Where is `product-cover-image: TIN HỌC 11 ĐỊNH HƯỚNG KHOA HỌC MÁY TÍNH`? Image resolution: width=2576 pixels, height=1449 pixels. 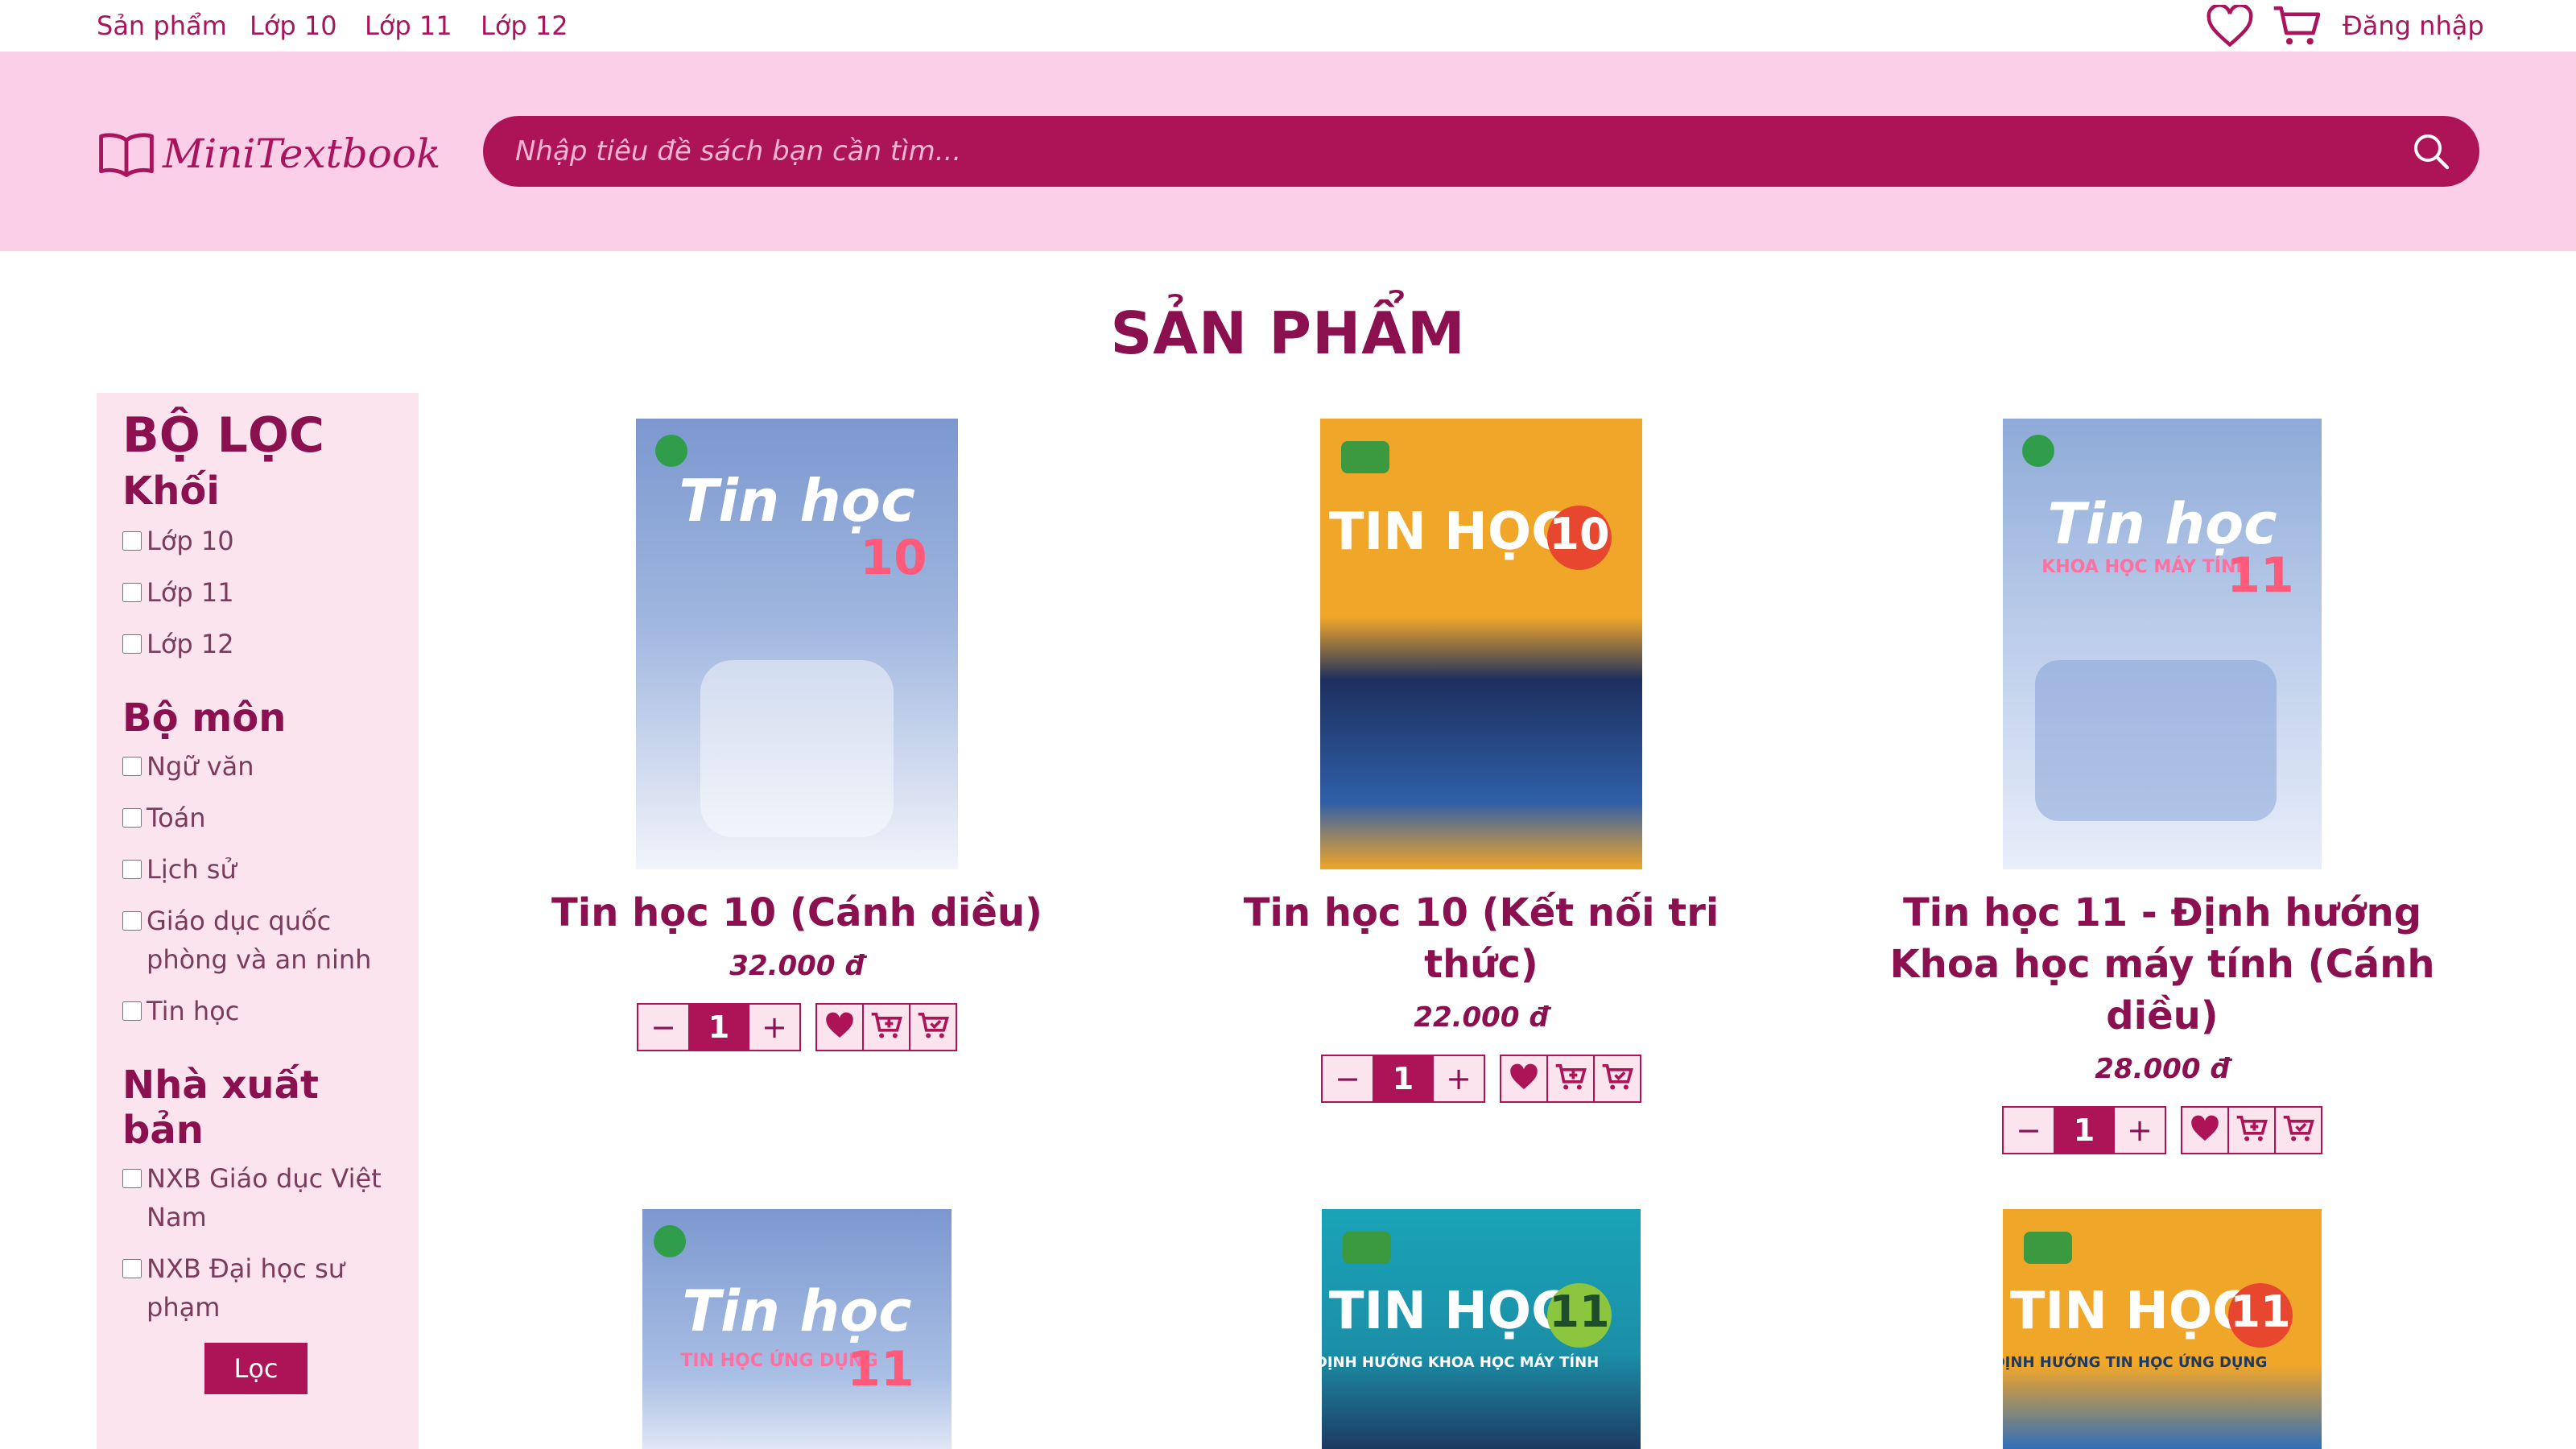
product-cover-image: TIN HỌC 11 ĐỊNH HƯỚNG KHOA HỌC MÁY TÍNH is located at coordinates (1481, 1329).